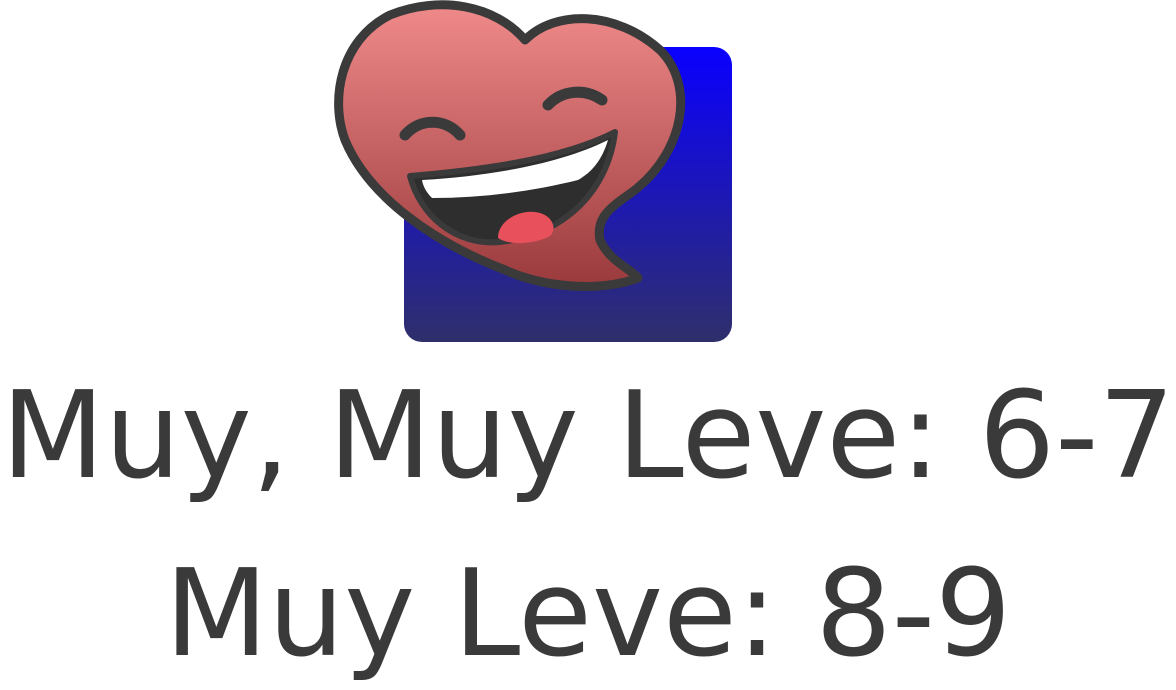 This screenshot has width=1176, height=690. What do you see at coordinates (588, 614) in the screenshot?
I see `severity-line-very-mild: Muy Leve: 8-9` at bounding box center [588, 614].